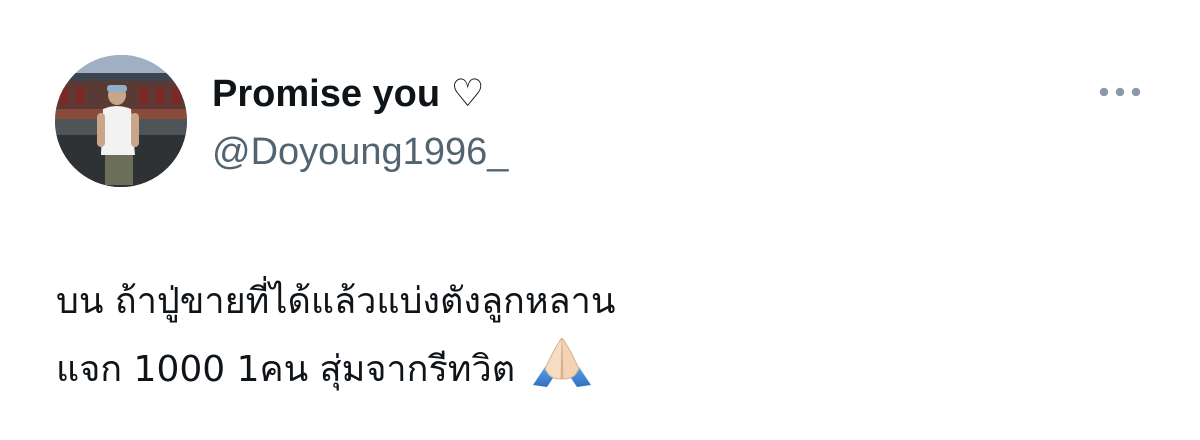  I want to click on avatar-photo, so click(121, 121).